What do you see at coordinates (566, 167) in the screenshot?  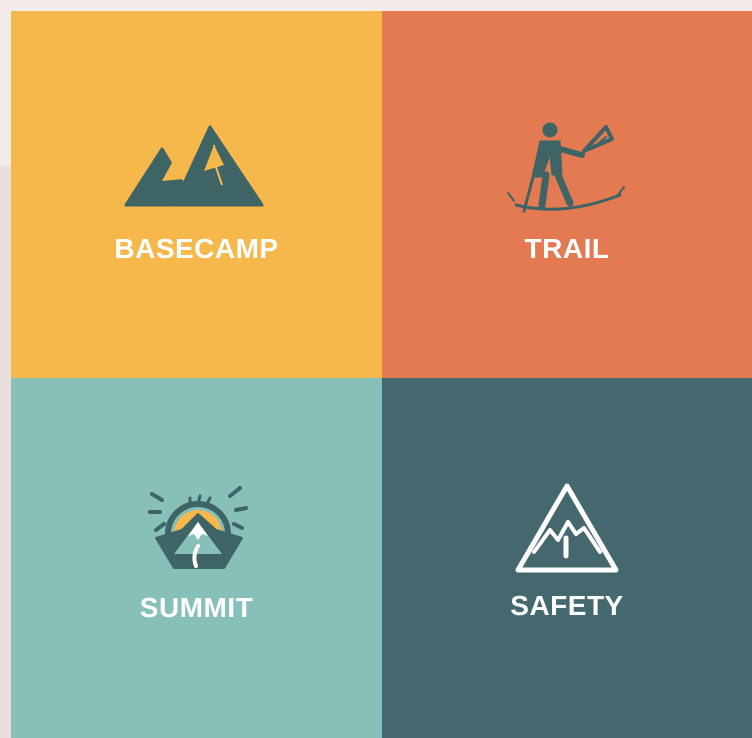 I see `hiker-icon` at bounding box center [566, 167].